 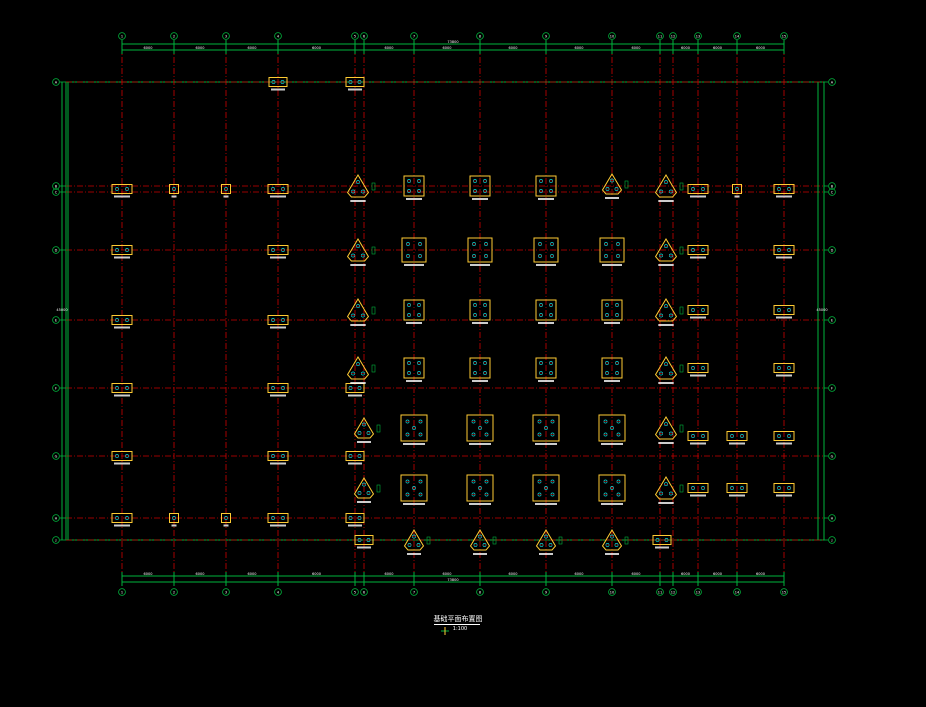 I want to click on axis-label: 13, so click(x=698, y=592).